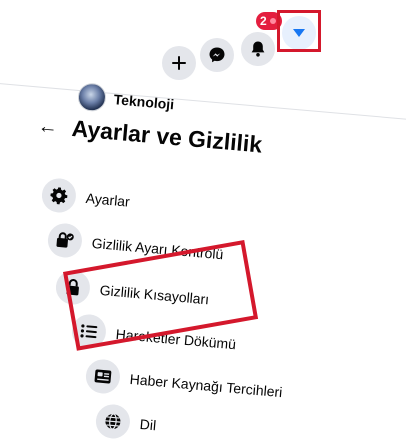 The width and height of the screenshot is (406, 443). I want to click on menu-item-settings: Ayarlar, so click(86, 198).